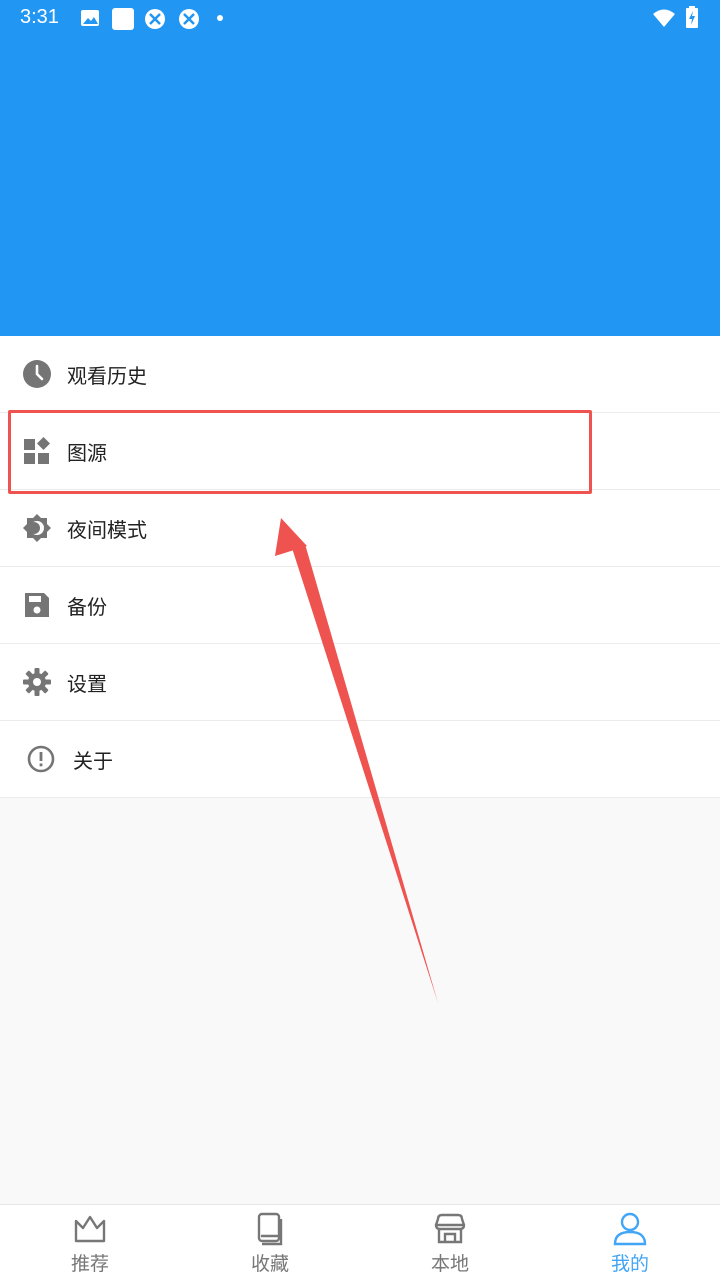 The height and width of the screenshot is (1277, 720). Describe the element at coordinates (664, 18) in the screenshot. I see `wifi-icon` at that location.